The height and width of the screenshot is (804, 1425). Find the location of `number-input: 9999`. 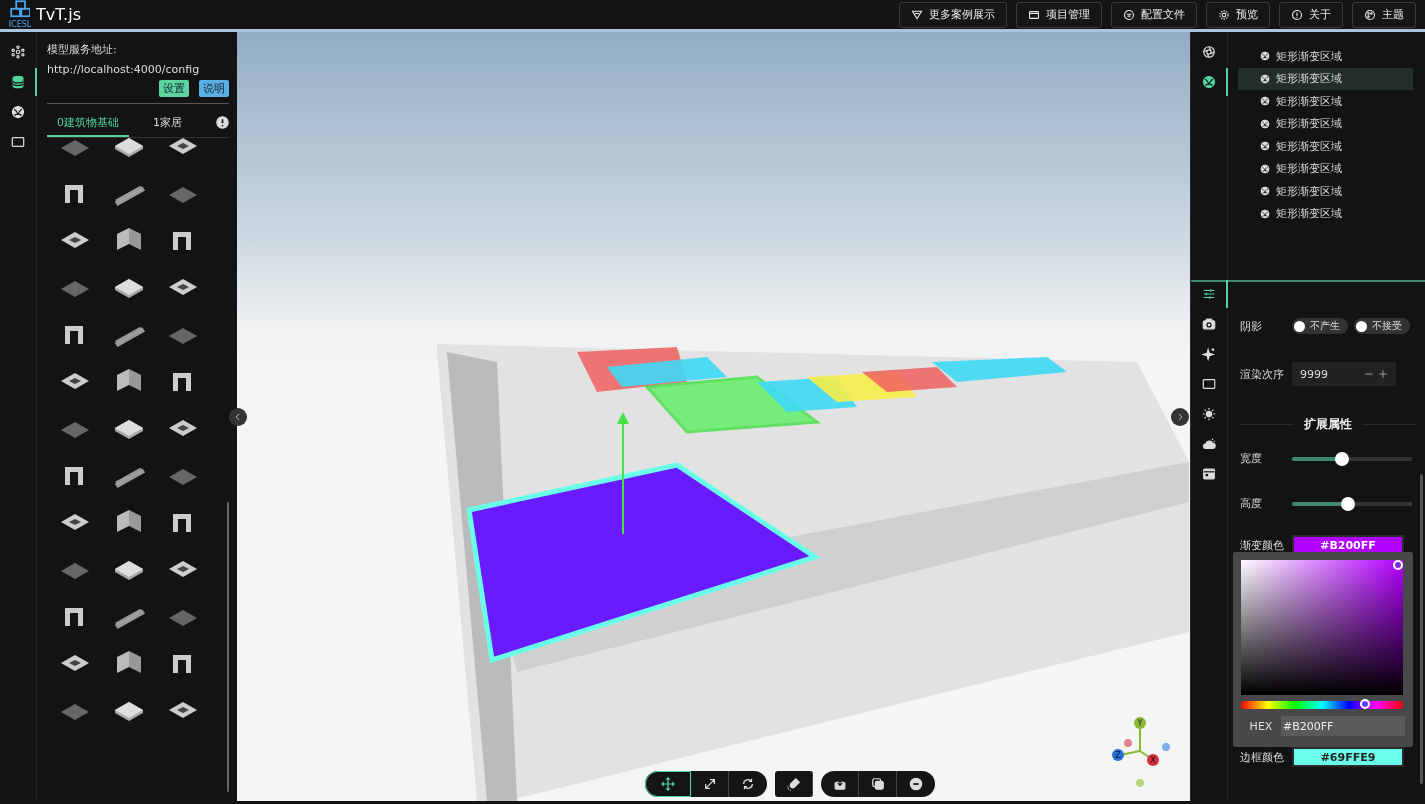

number-input: 9999 is located at coordinates (1344, 374).